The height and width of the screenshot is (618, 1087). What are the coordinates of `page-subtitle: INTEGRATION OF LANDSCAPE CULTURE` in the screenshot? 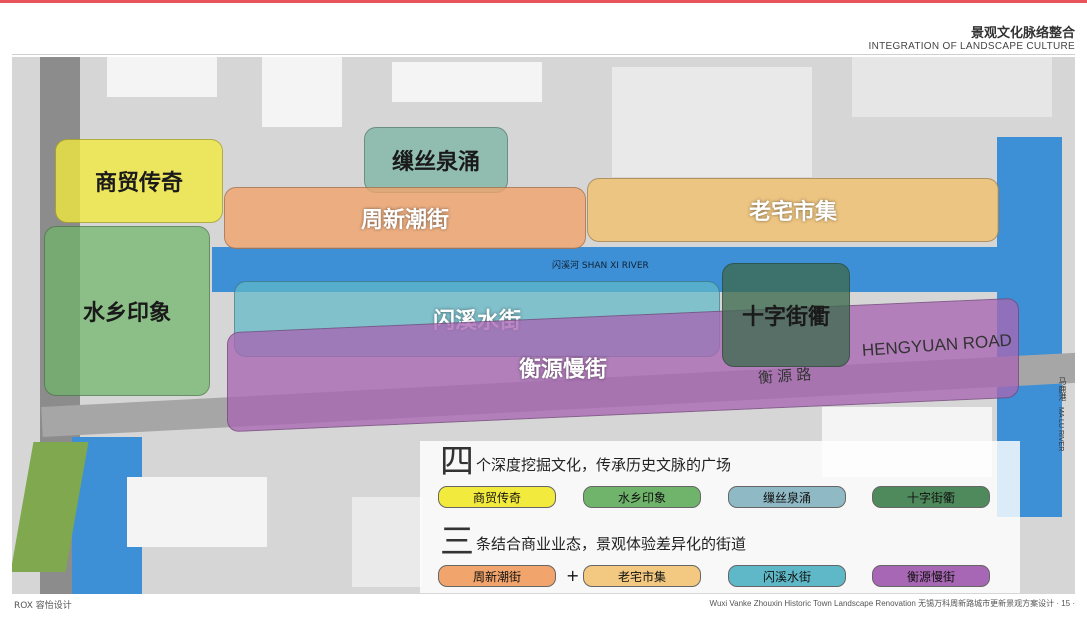 It's located at (971, 46).